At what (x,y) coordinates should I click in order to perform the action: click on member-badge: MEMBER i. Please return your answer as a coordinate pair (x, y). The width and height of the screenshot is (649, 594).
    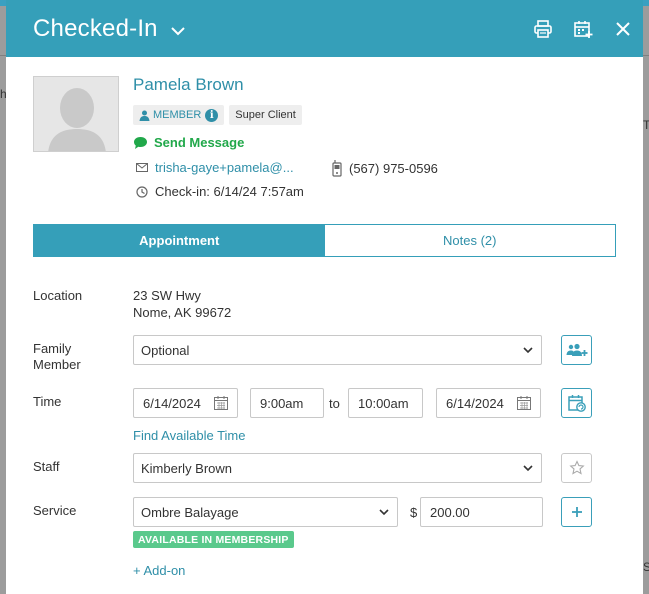
    Looking at the image, I should click on (179, 115).